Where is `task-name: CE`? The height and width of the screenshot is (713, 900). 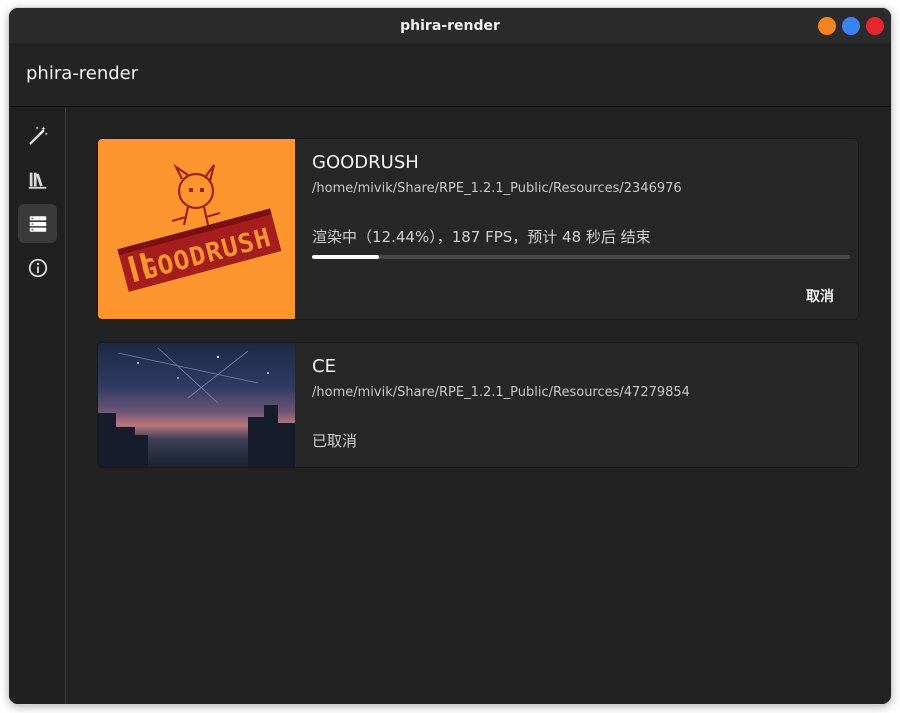 task-name: CE is located at coordinates (324, 366).